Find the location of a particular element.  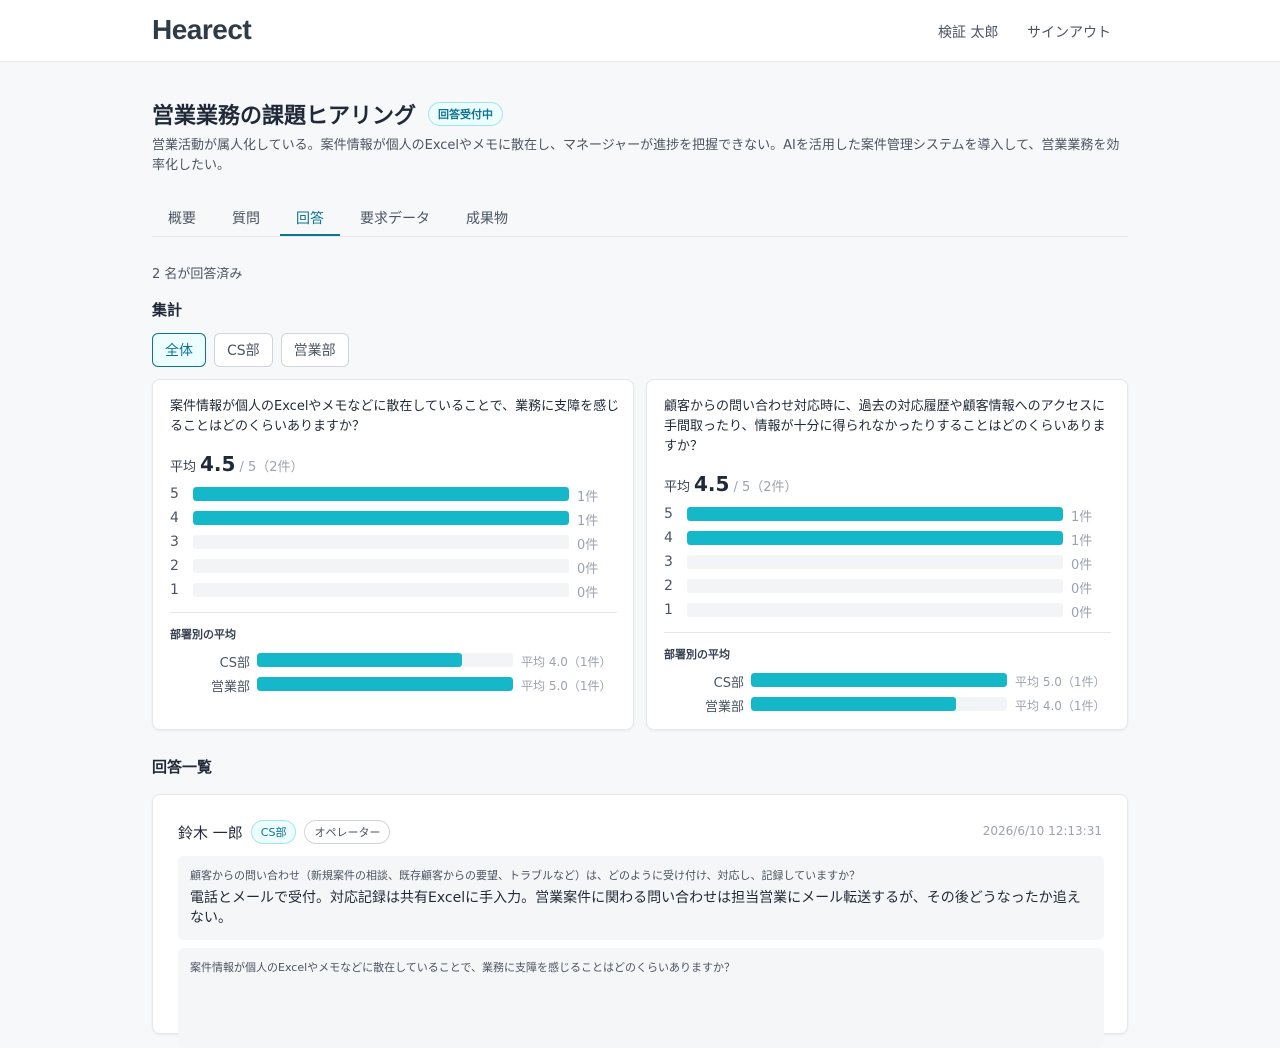

respondent-count: 2 名が回答済み is located at coordinates (197, 274).